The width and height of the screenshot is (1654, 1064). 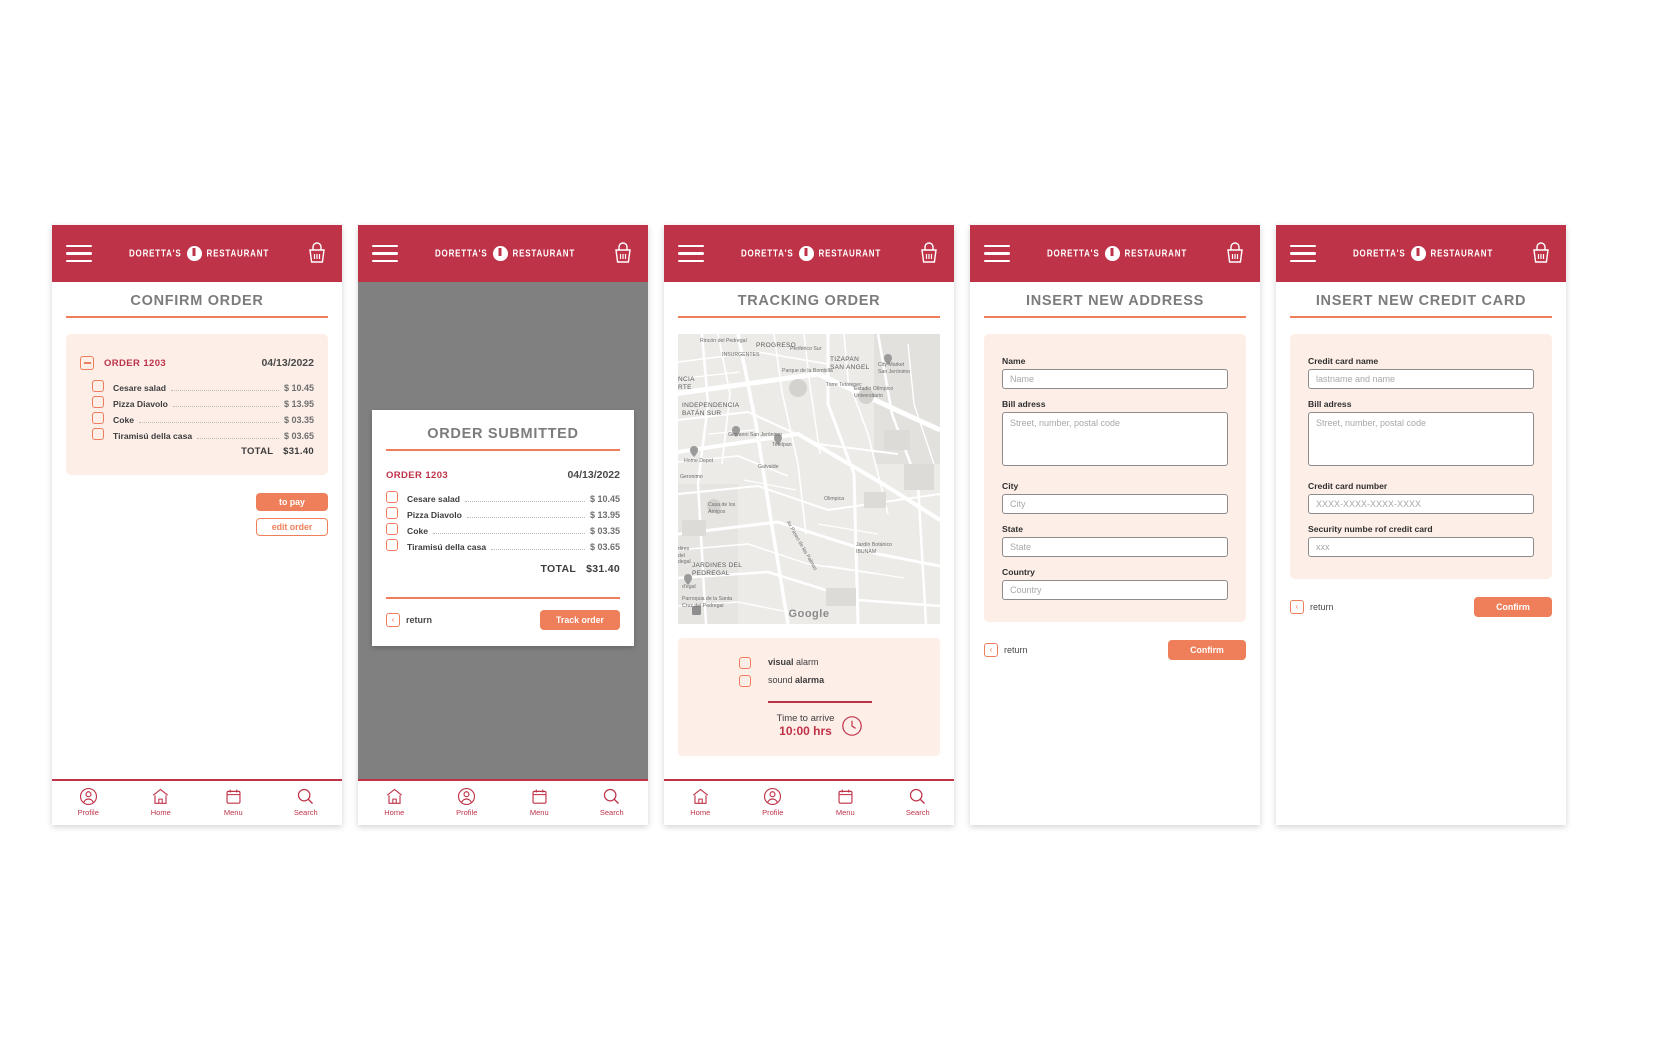 I want to click on profile-icon, so click(x=88, y=796).